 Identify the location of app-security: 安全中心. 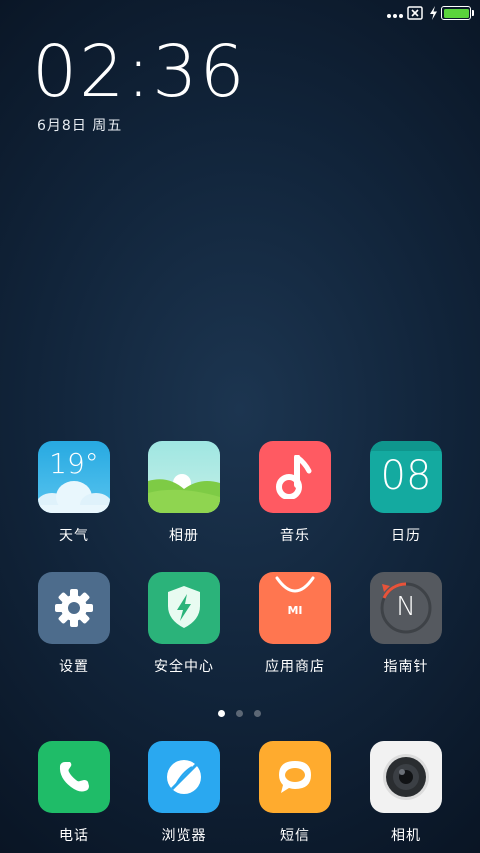
(184, 624).